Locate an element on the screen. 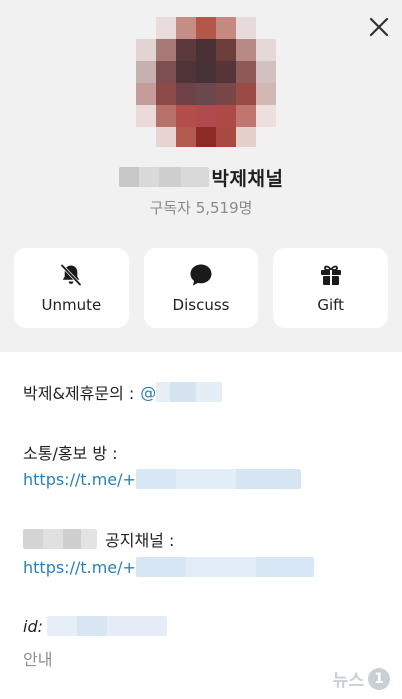  promo-link-line: https://t.me/+ is located at coordinates (162, 479).